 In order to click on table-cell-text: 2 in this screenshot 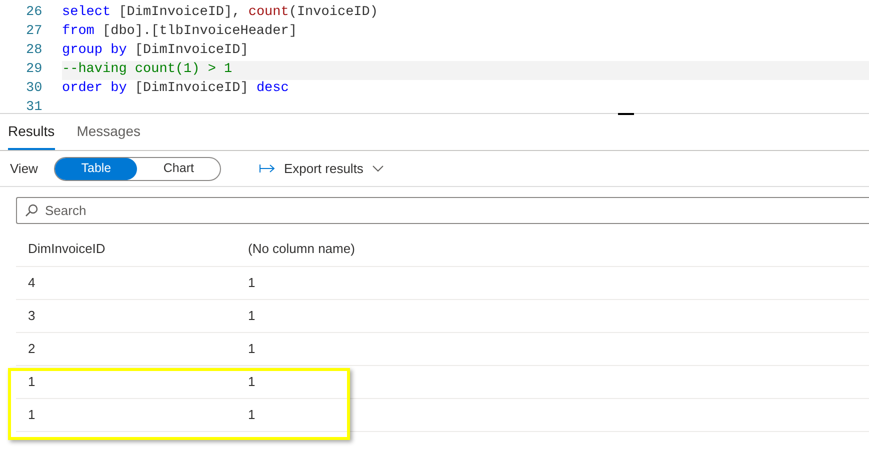, I will do `click(31, 349)`.